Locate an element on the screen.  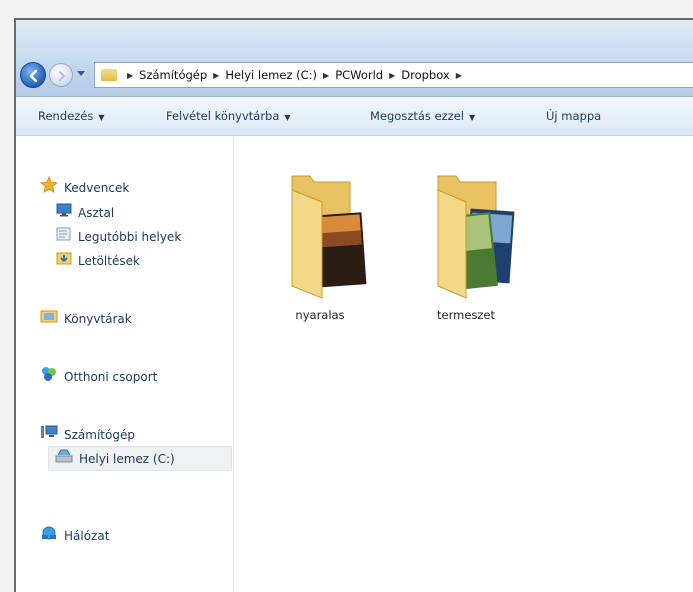
back-button is located at coordinates (33, 75).